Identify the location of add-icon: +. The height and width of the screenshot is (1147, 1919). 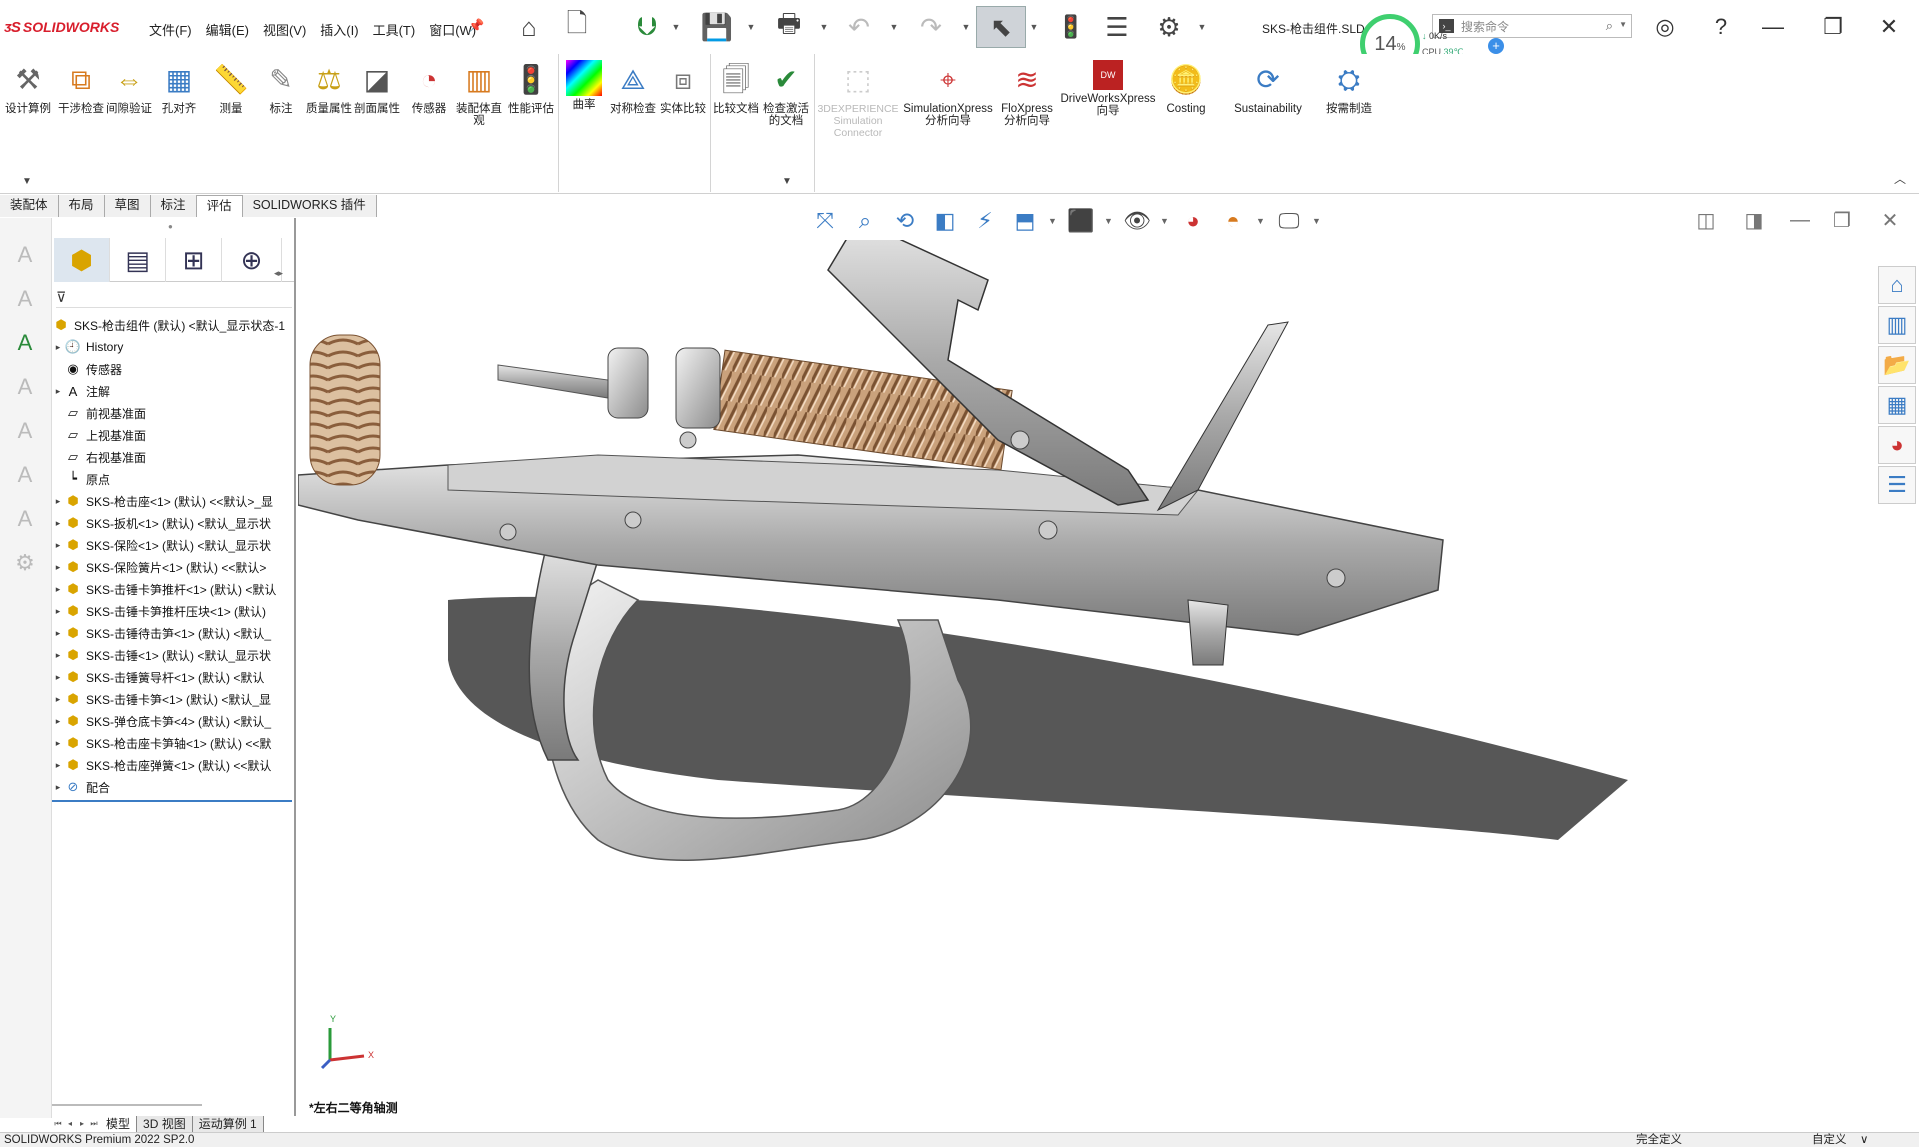
(1496, 46).